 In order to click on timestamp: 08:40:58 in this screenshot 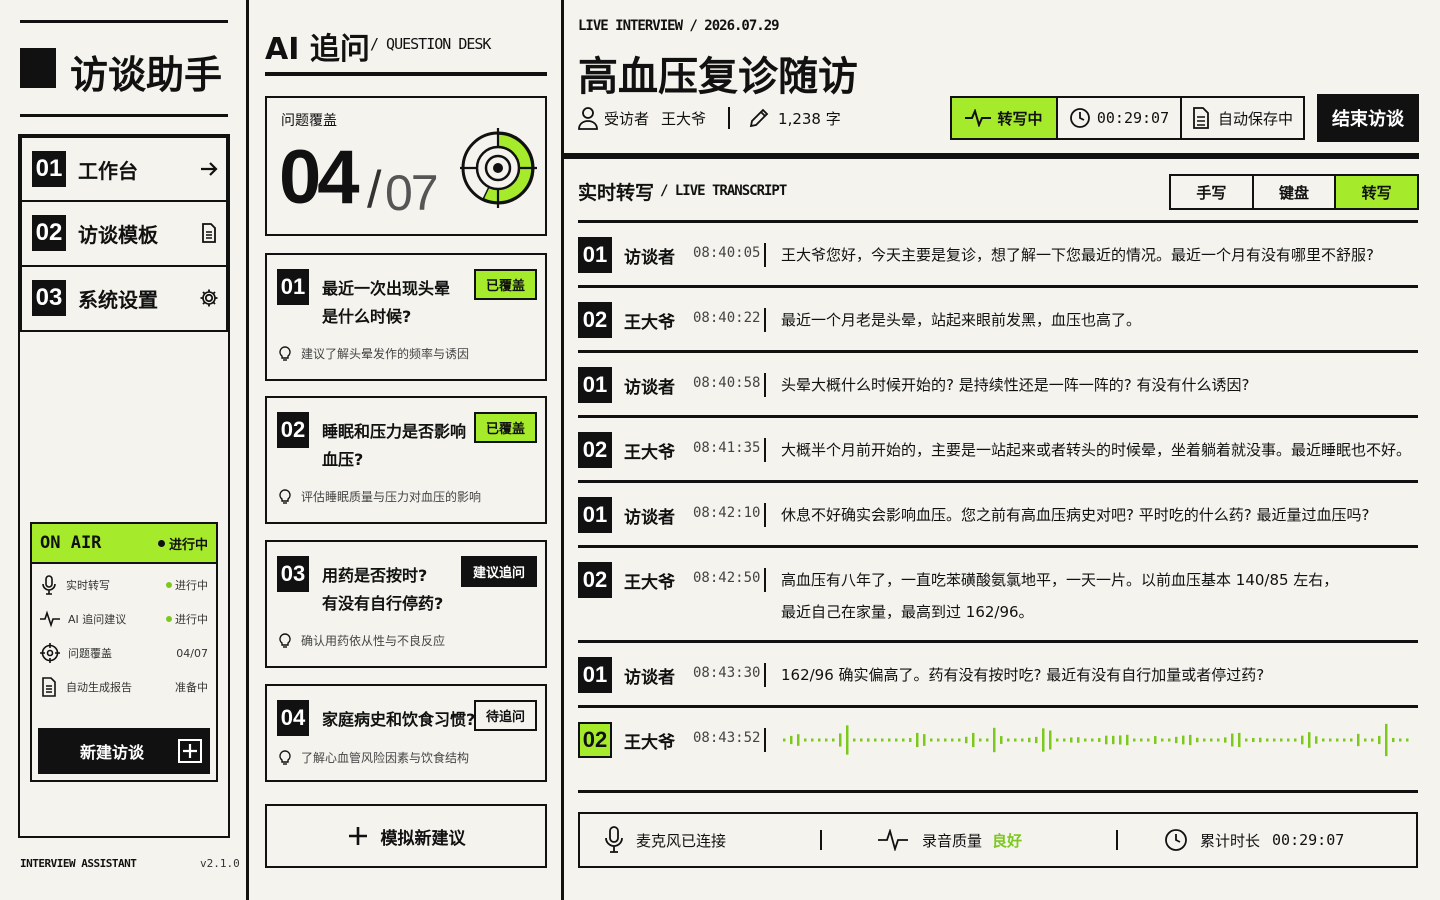, I will do `click(727, 383)`.